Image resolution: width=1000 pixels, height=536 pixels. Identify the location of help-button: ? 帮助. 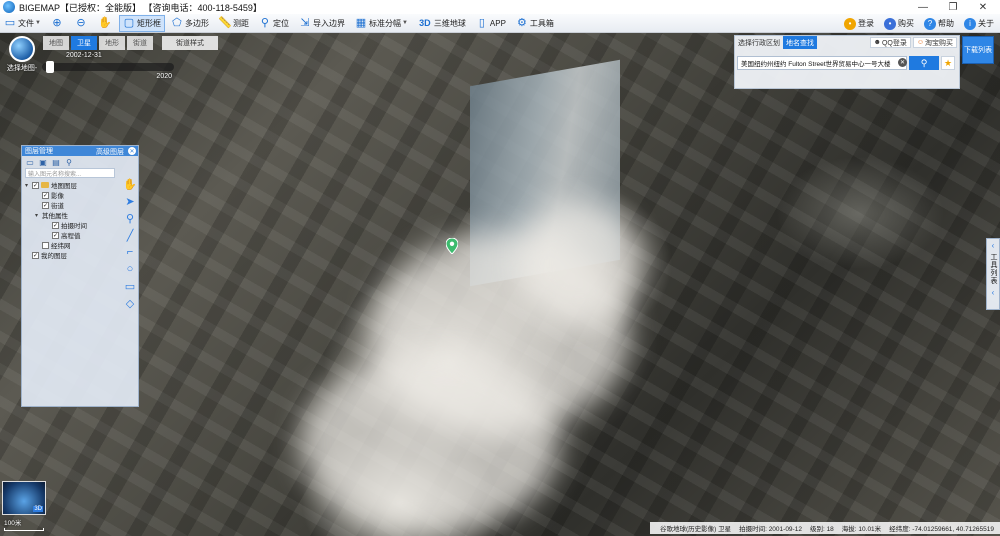
(939, 23).